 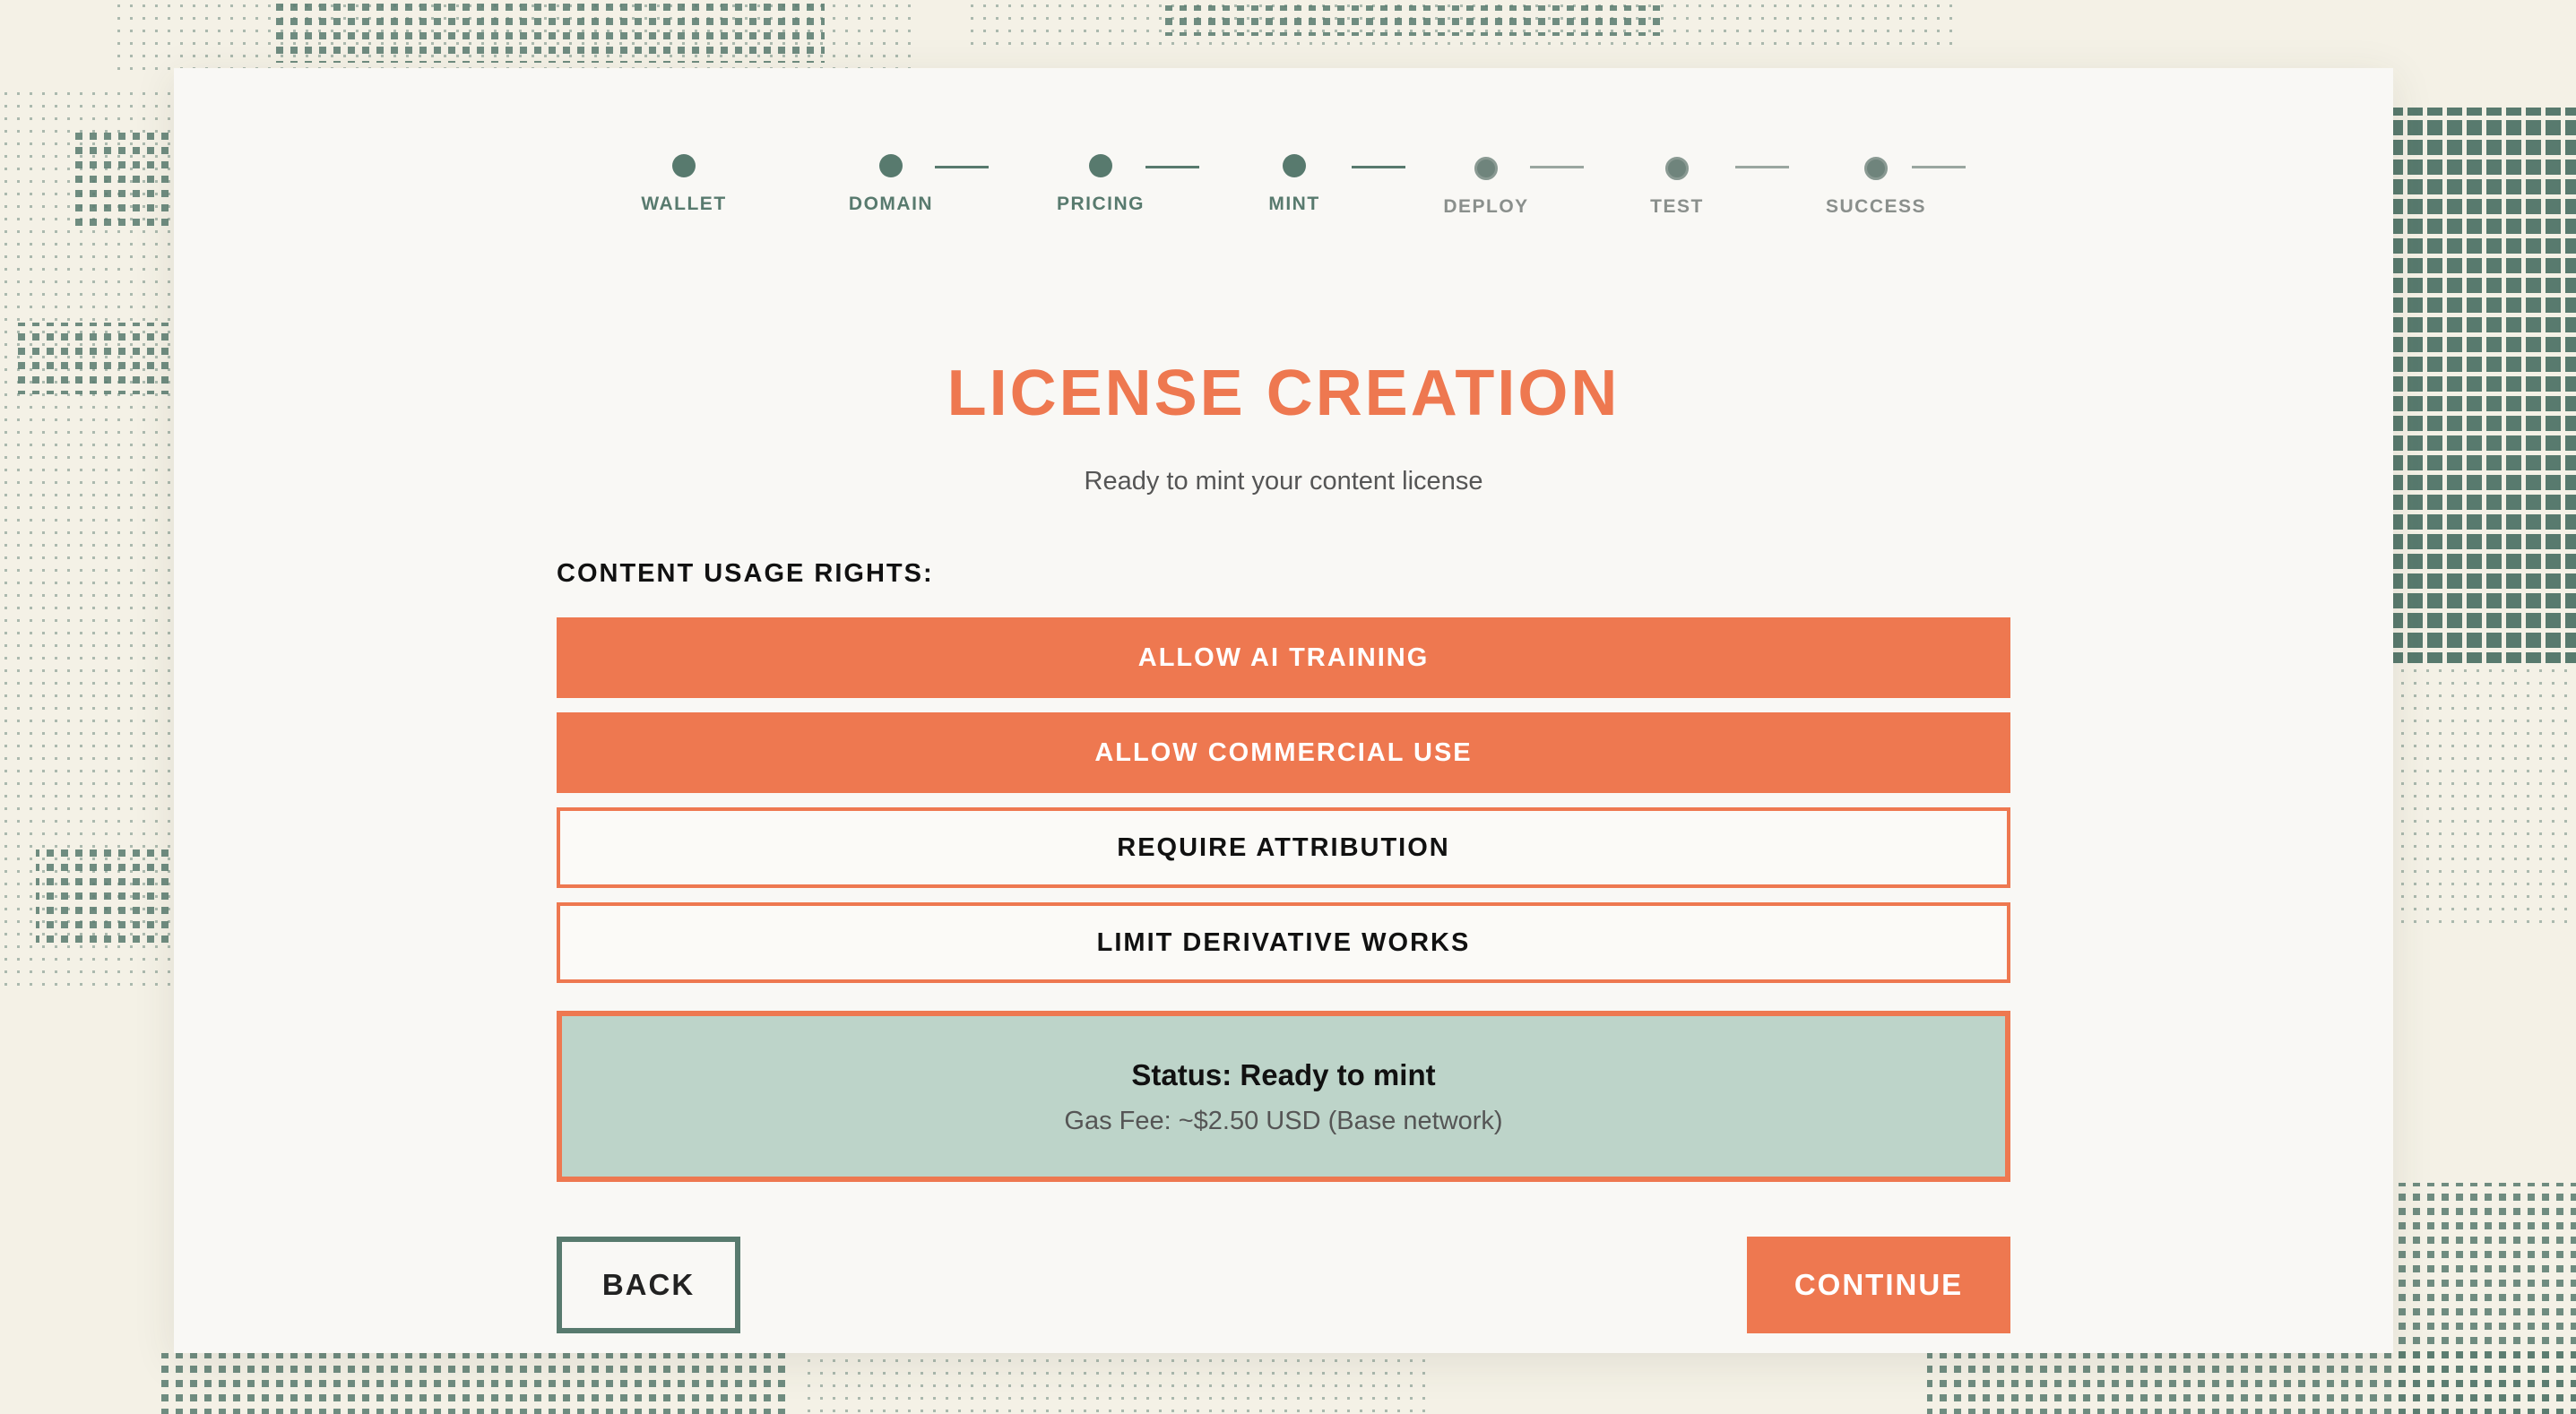 What do you see at coordinates (1283, 752) in the screenshot?
I see `allow-commercial-use-toggle: ALLOW COMMERCIAL USE` at bounding box center [1283, 752].